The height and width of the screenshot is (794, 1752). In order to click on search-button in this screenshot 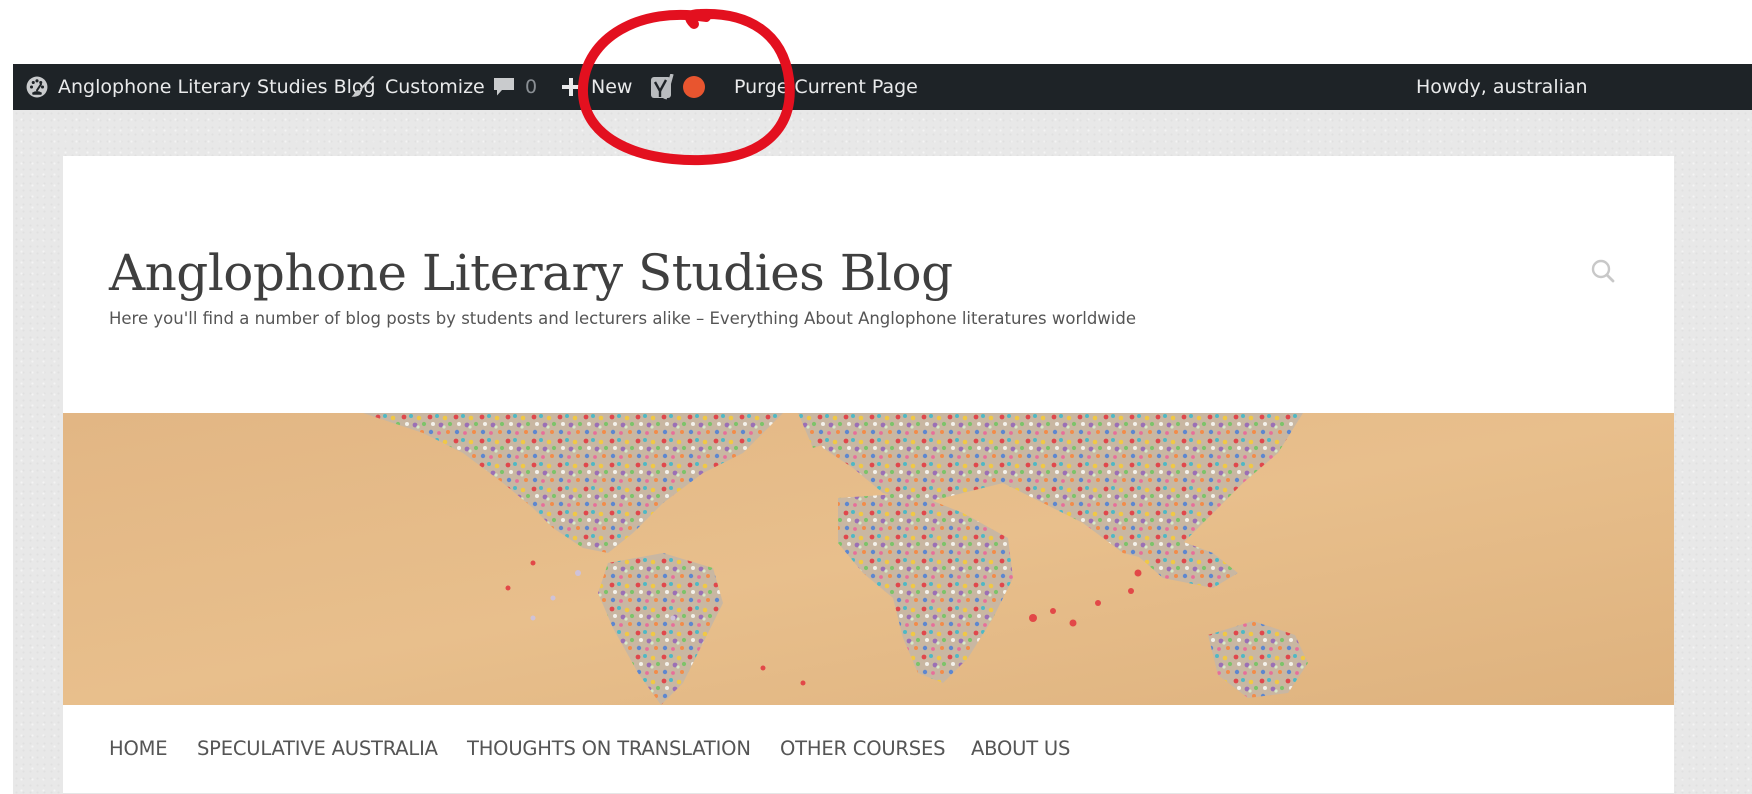, I will do `click(1603, 271)`.